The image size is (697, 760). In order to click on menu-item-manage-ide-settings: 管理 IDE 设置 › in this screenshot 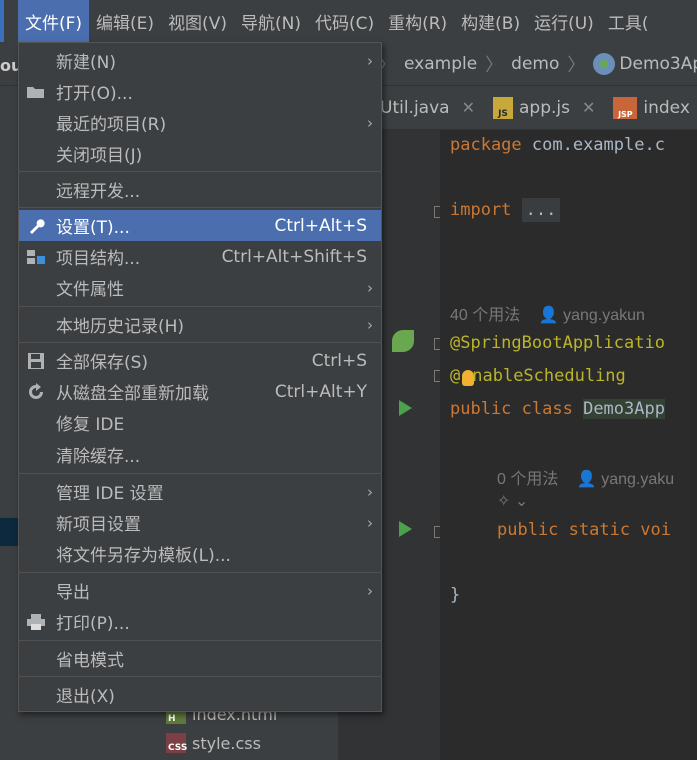, I will do `click(200, 491)`.